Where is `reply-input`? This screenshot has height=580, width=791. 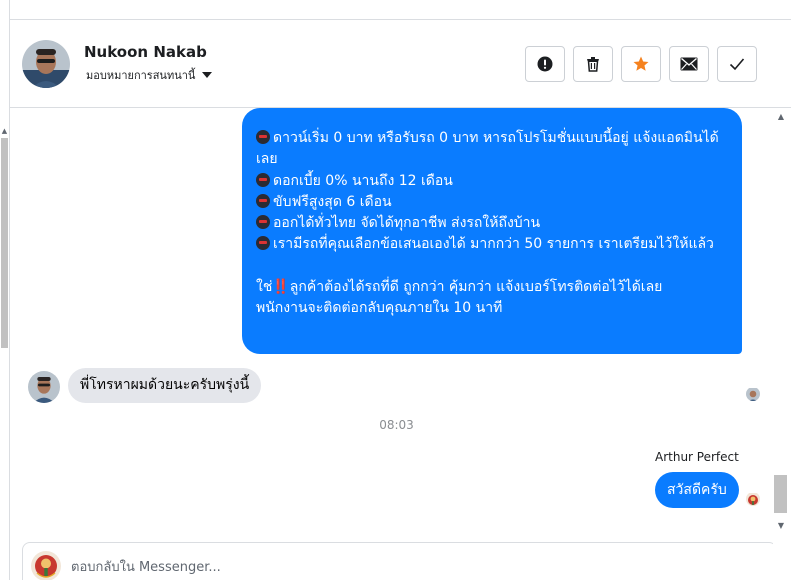 reply-input is located at coordinates (371, 567).